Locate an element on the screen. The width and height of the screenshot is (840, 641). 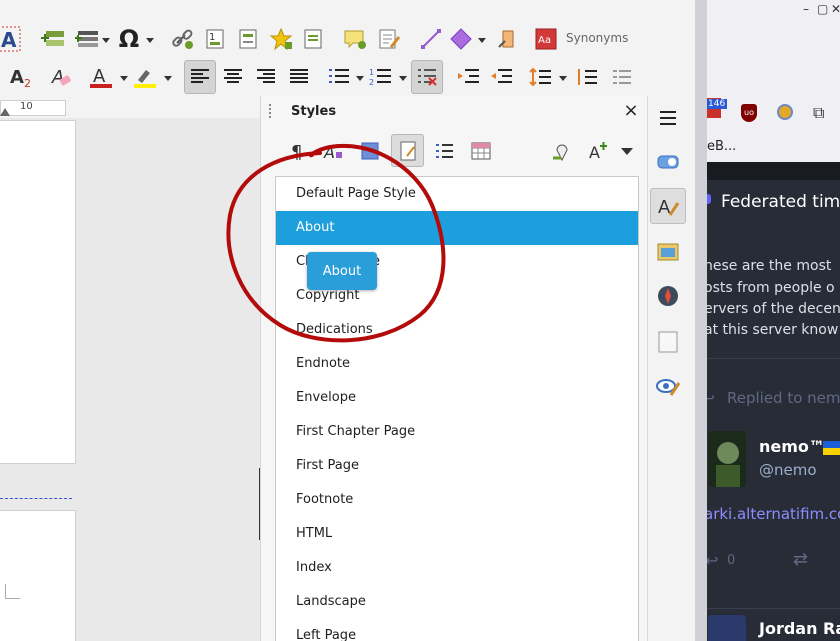
decrease-indent-icon is located at coordinates (502, 77).